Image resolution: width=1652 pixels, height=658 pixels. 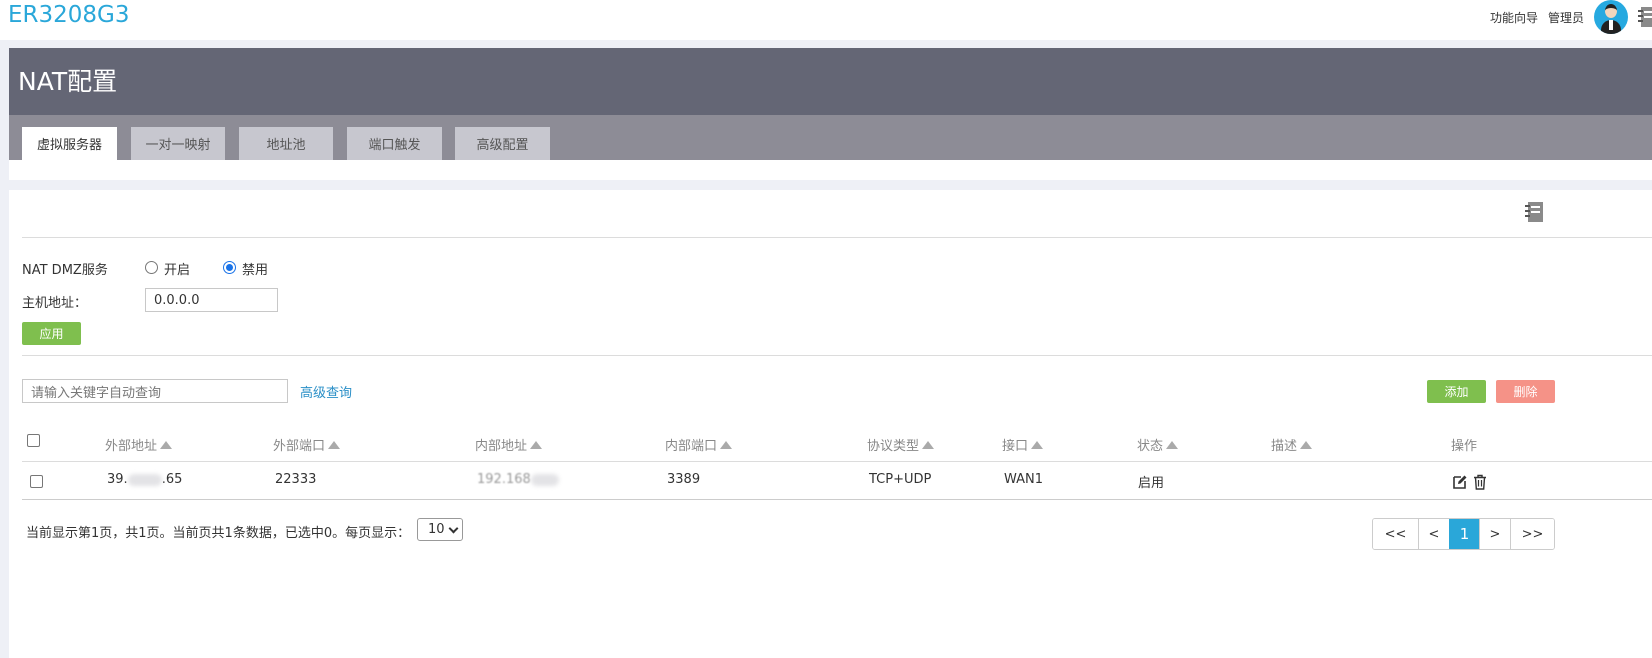 What do you see at coordinates (229, 267) in the screenshot?
I see `dmz-disable-radio` at bounding box center [229, 267].